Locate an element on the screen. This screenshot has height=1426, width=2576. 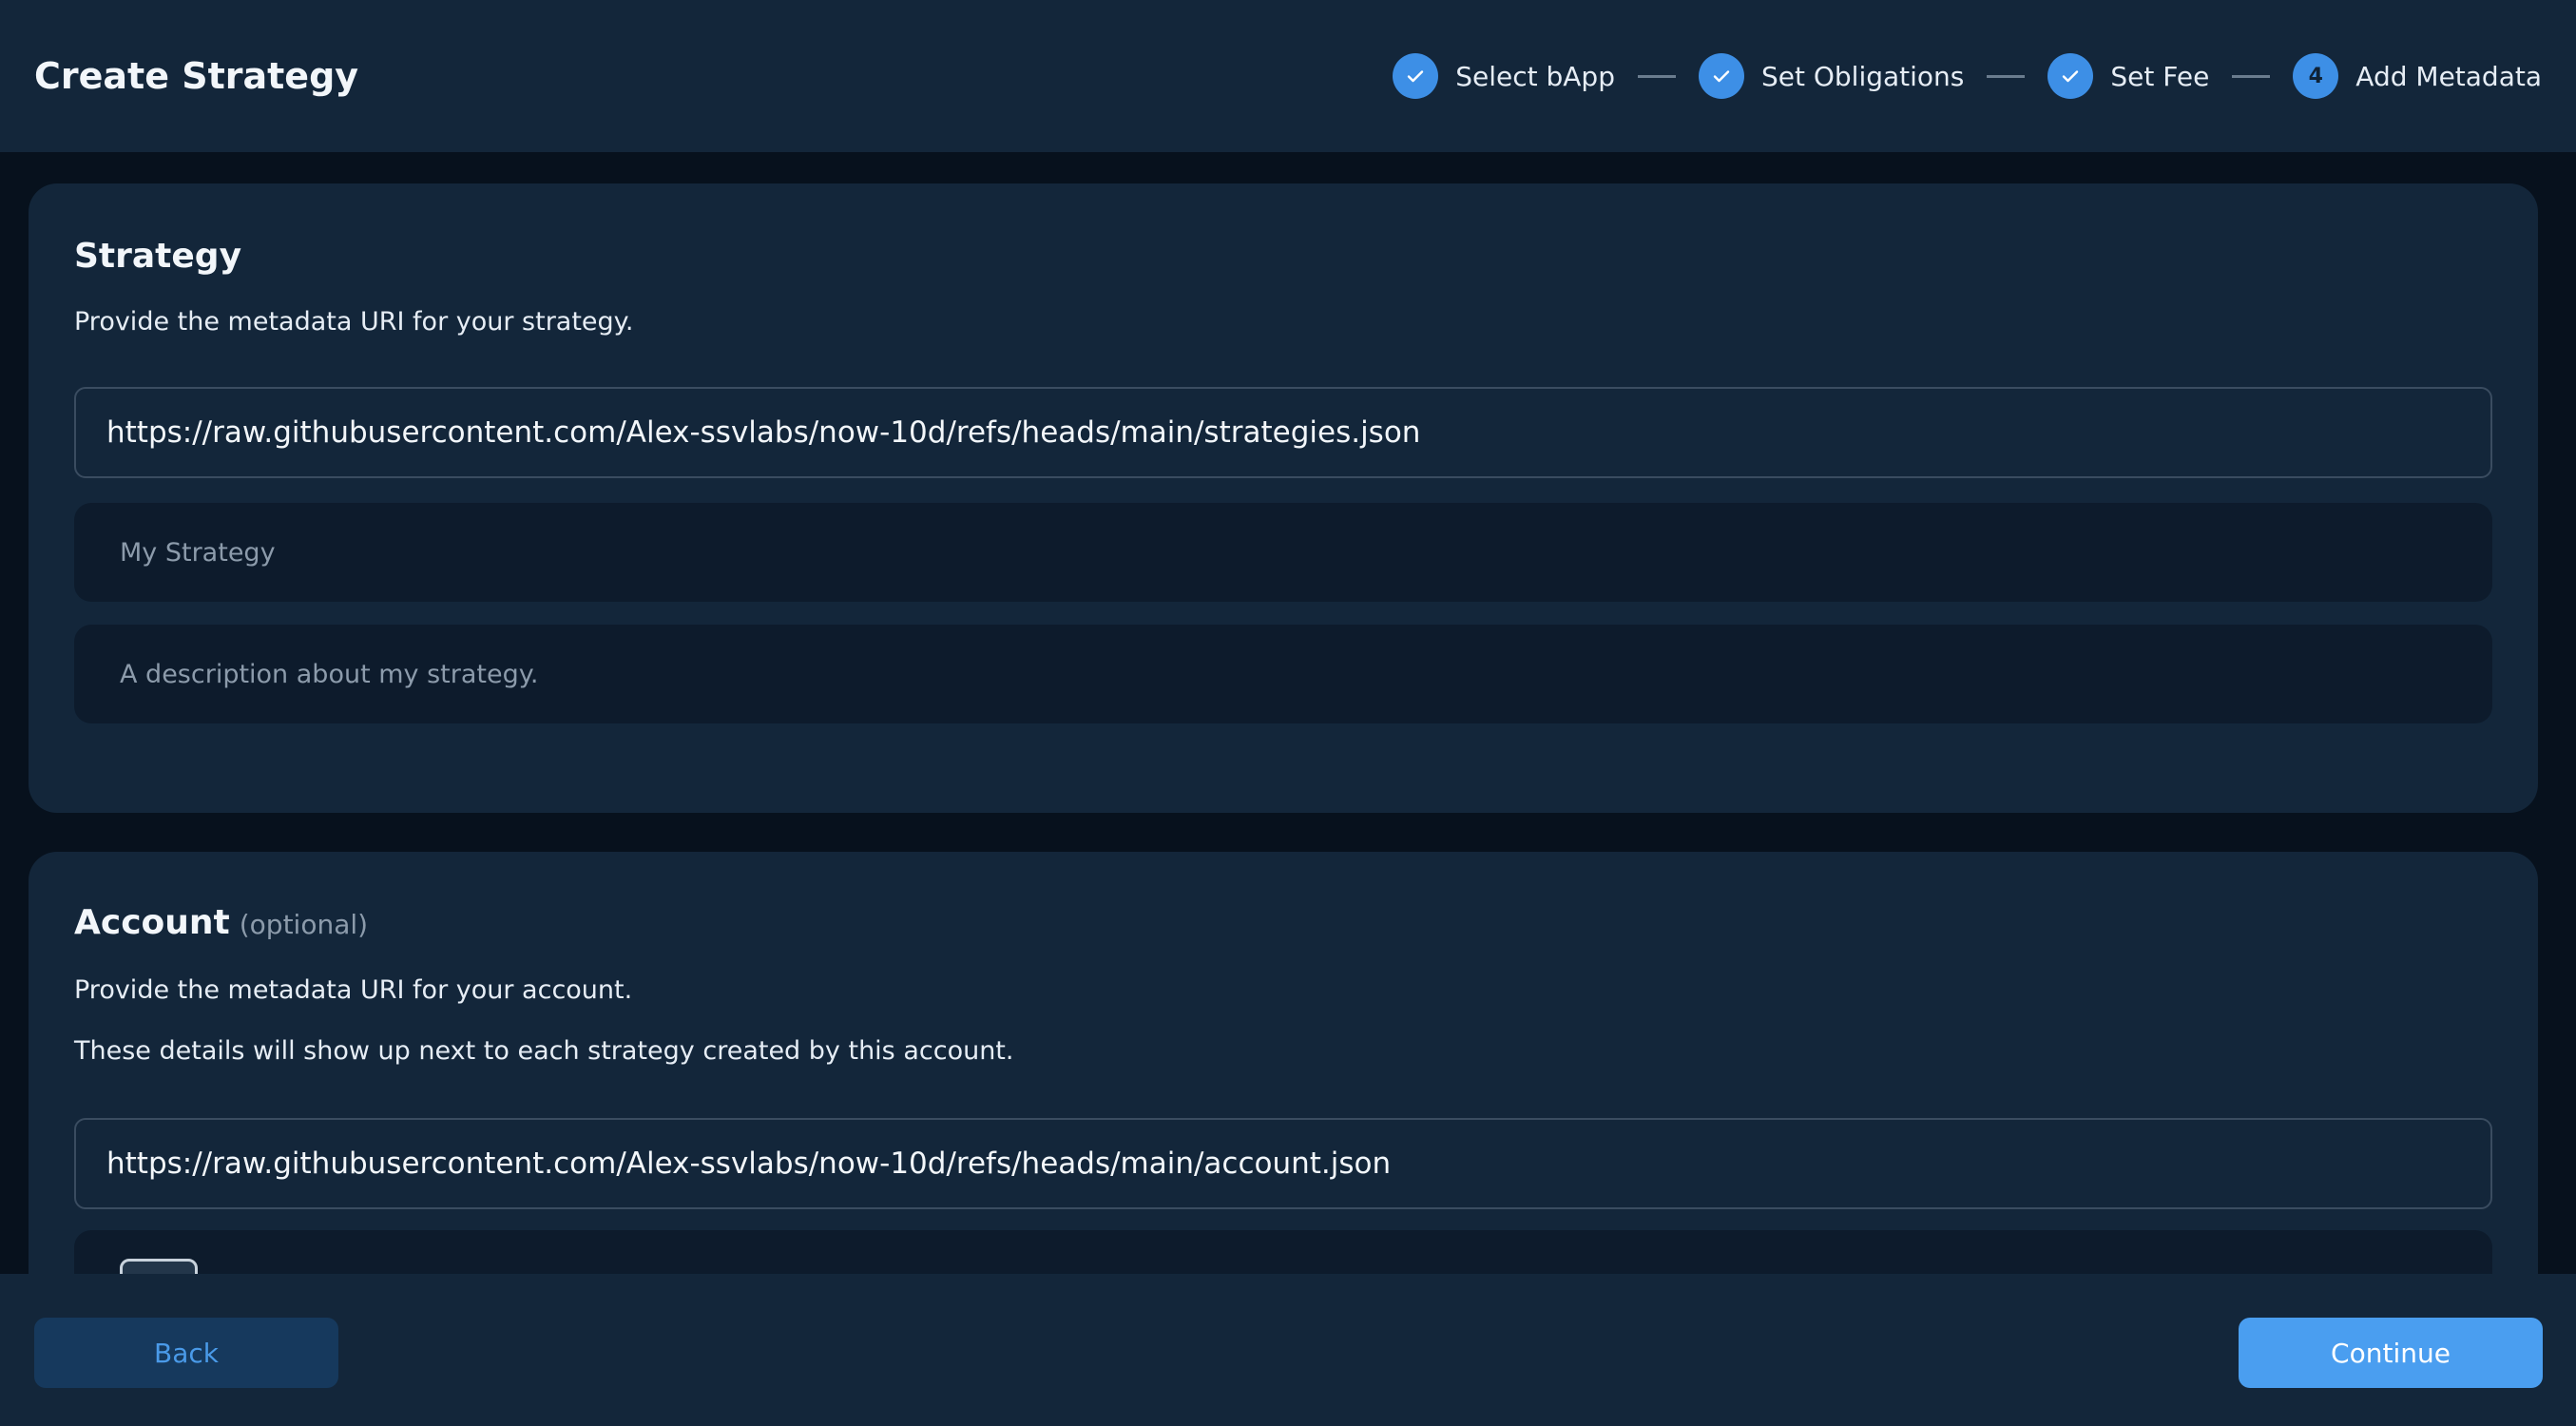
step-set-fee: Set Fee is located at coordinates (2128, 76).